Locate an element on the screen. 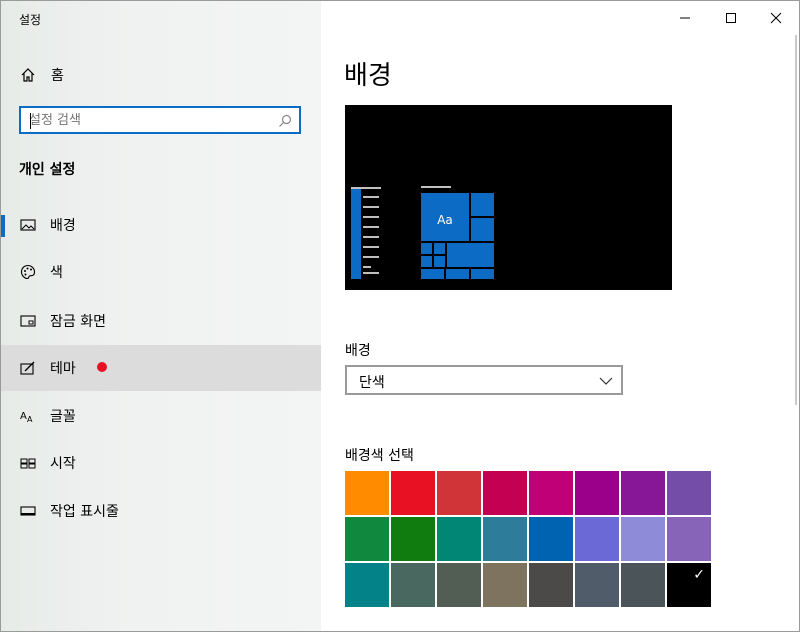 The width and height of the screenshot is (800, 632). maximize-button is located at coordinates (731, 18).